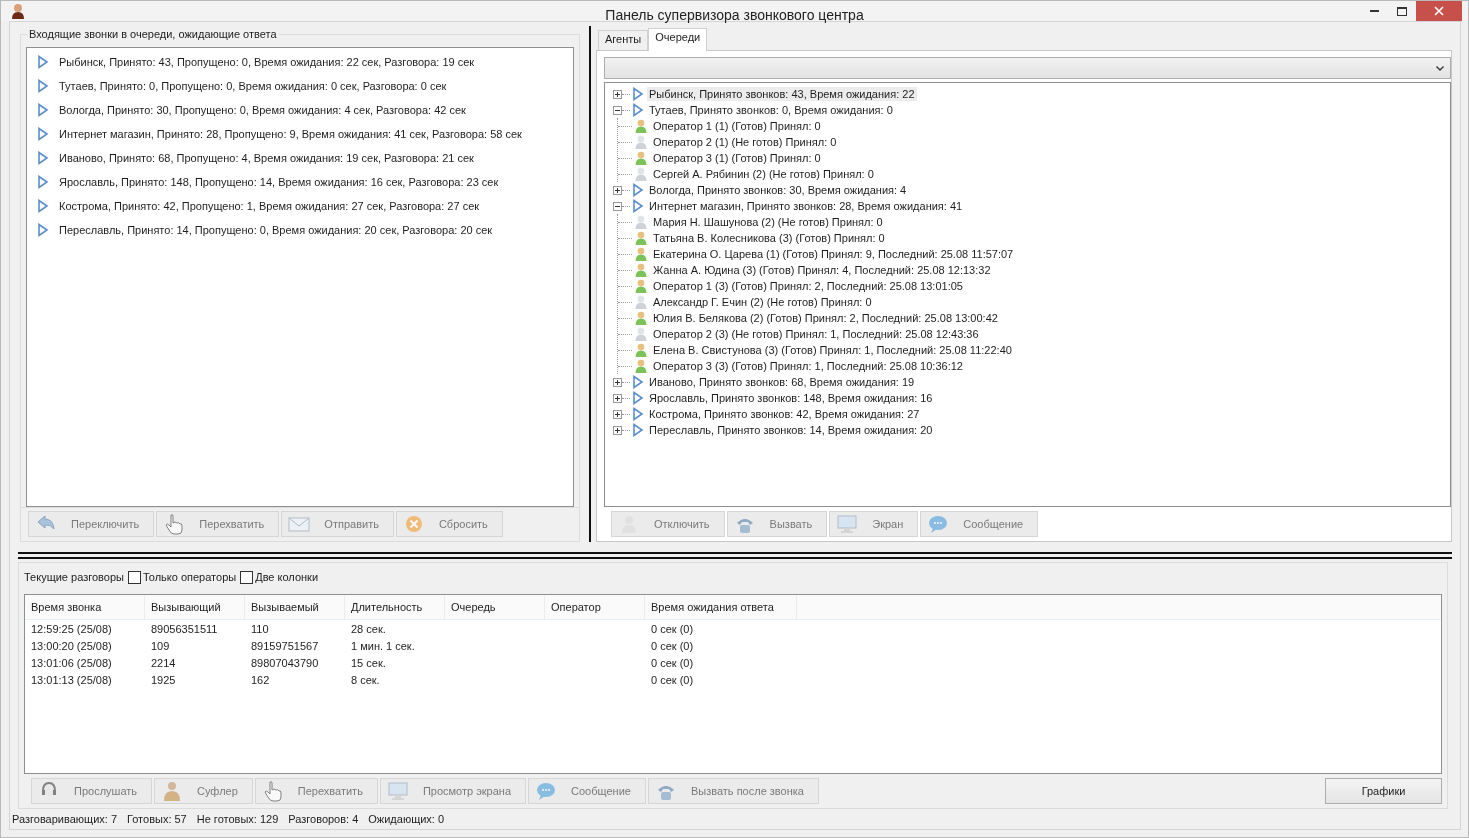  I want to click on column-header: Время ожидания ответа, so click(721, 607).